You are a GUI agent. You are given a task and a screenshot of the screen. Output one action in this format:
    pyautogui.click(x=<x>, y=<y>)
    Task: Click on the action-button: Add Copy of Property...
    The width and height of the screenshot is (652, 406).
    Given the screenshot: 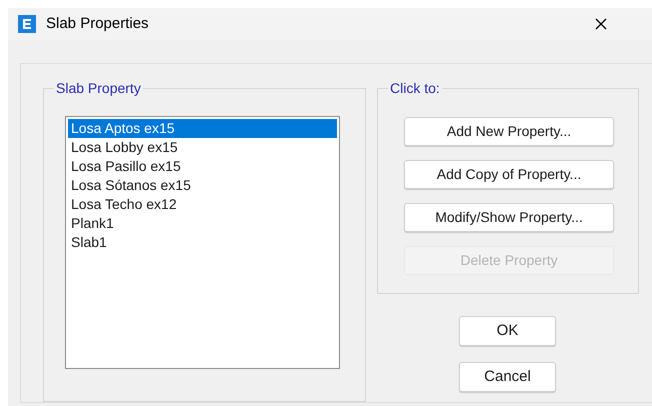 What is the action you would take?
    pyautogui.click(x=509, y=174)
    